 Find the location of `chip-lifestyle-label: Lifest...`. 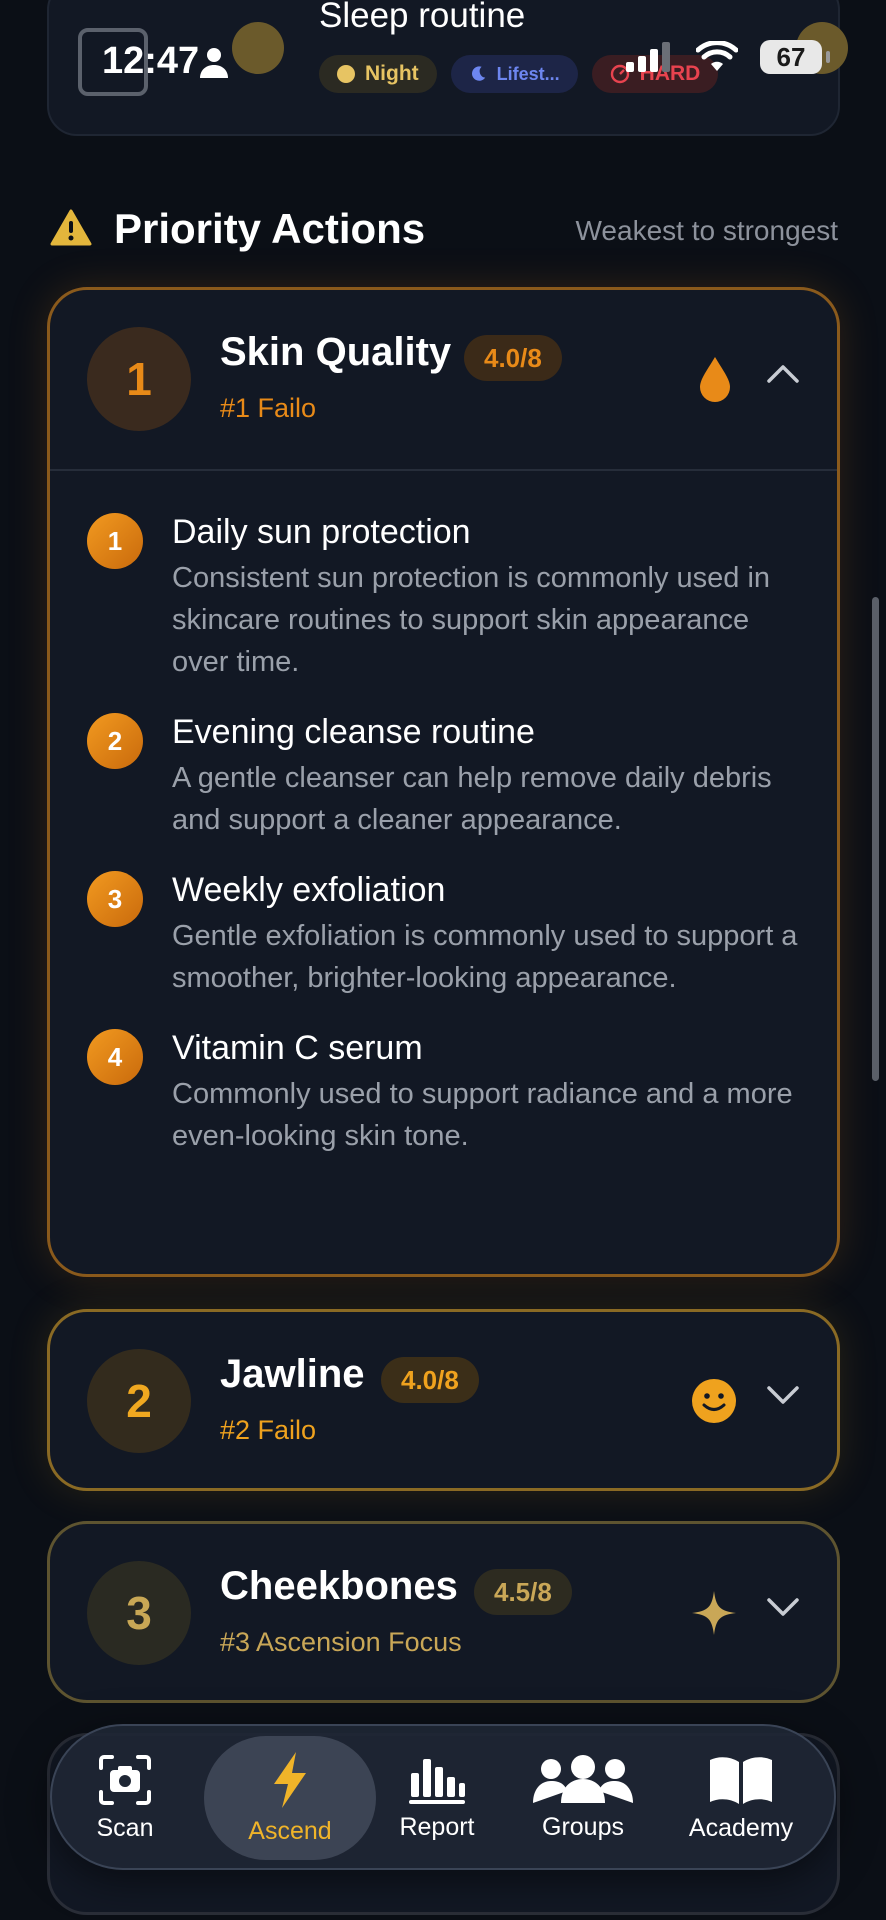

chip-lifestyle-label: Lifest... is located at coordinates (528, 73).